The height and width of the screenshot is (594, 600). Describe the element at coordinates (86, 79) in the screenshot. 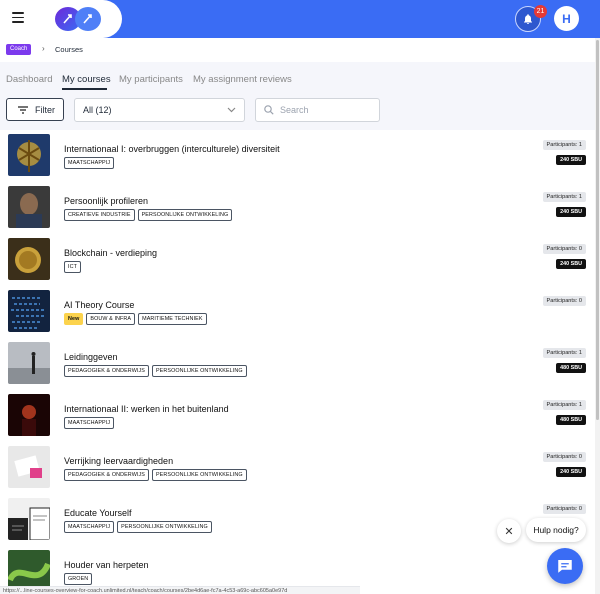

I see `tab-my-courses: My courses` at that location.